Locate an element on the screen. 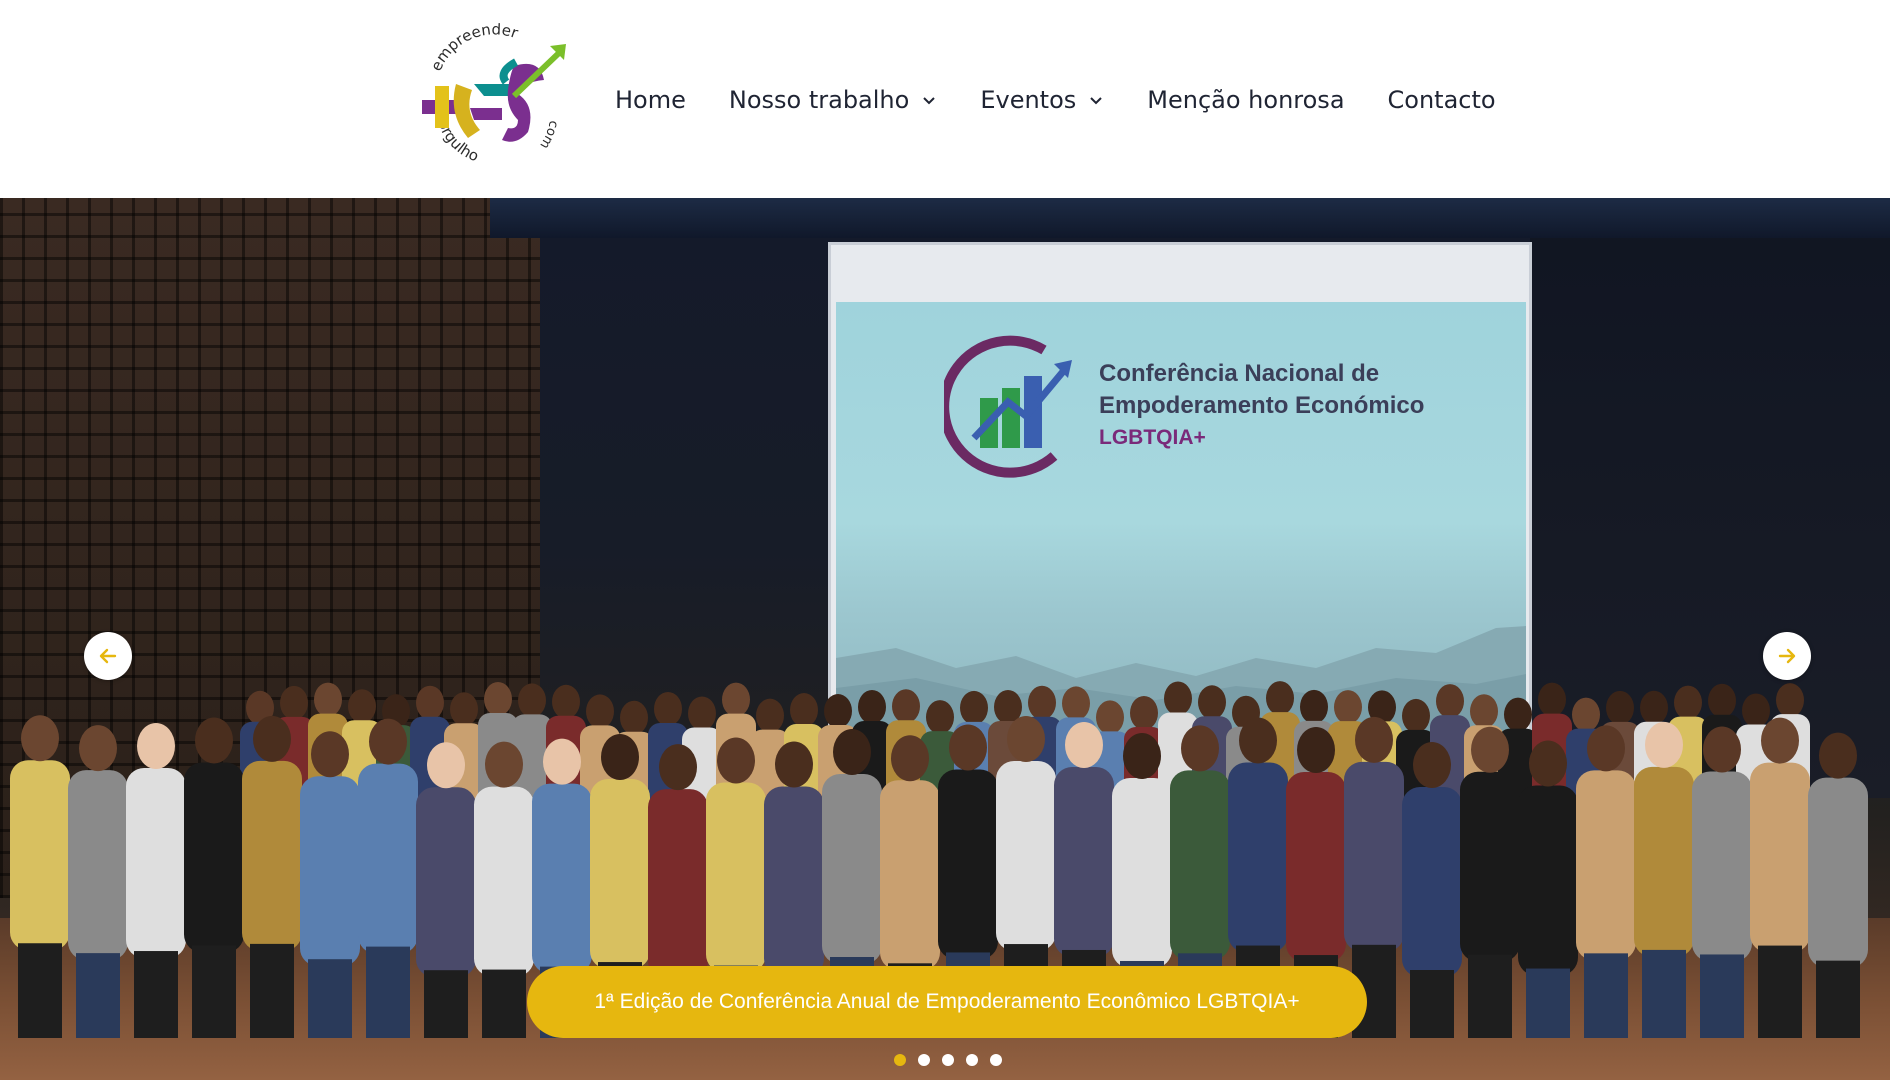  carousel-pagination is located at coordinates (948, 1060).